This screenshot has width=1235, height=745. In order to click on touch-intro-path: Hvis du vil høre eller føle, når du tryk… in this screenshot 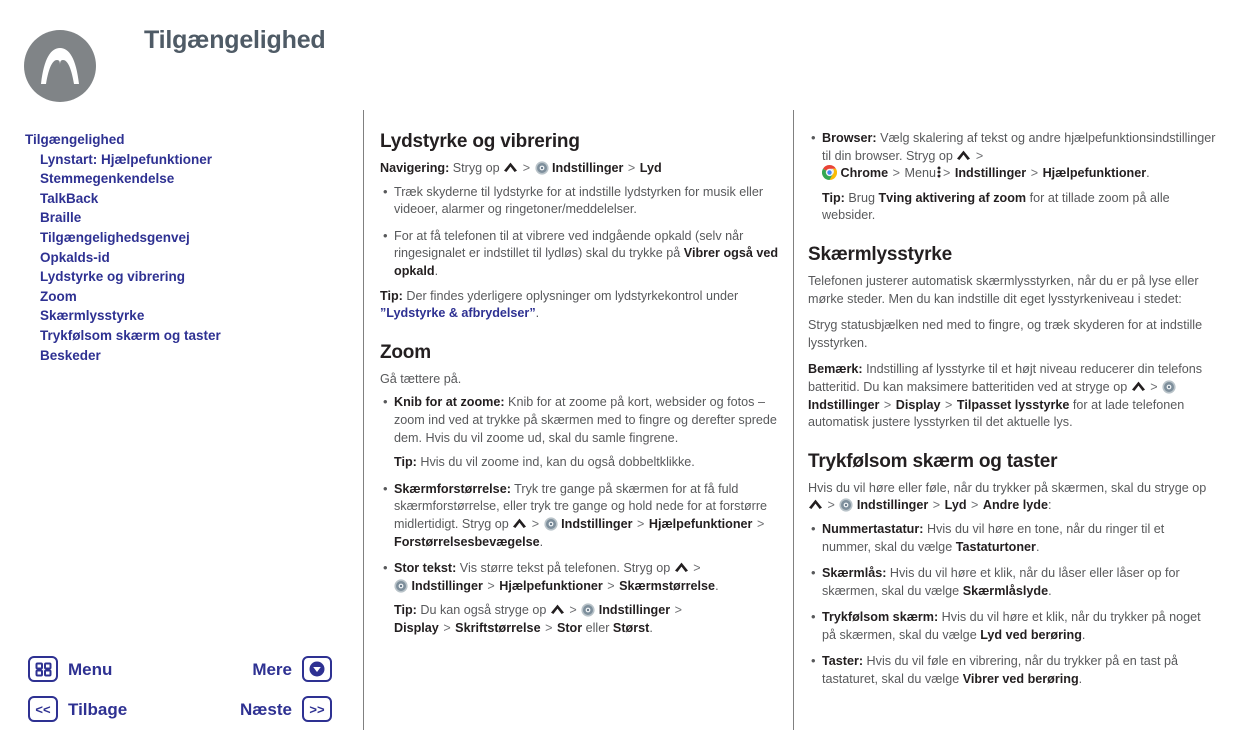, I will do `click(1012, 497)`.